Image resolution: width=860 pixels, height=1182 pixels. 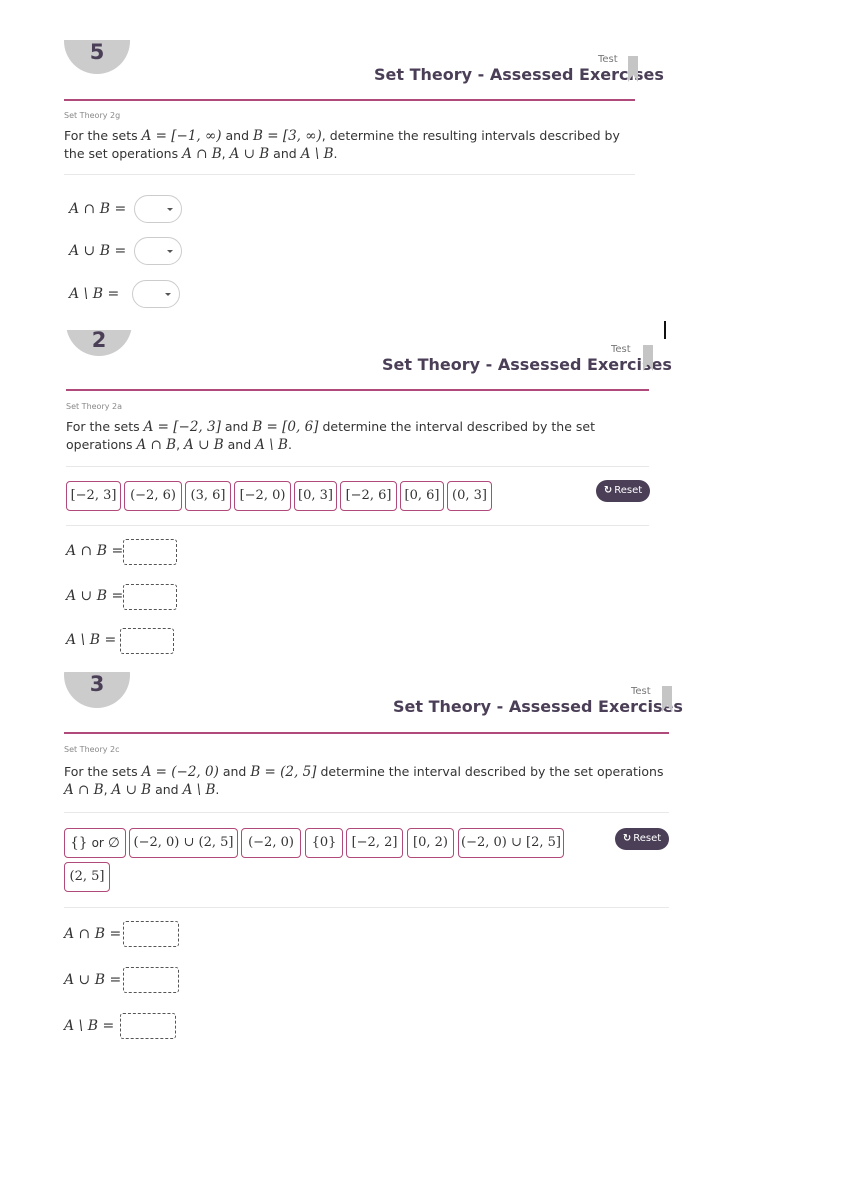 I want to click on question-id: Set Theory 2c, so click(x=92, y=749).